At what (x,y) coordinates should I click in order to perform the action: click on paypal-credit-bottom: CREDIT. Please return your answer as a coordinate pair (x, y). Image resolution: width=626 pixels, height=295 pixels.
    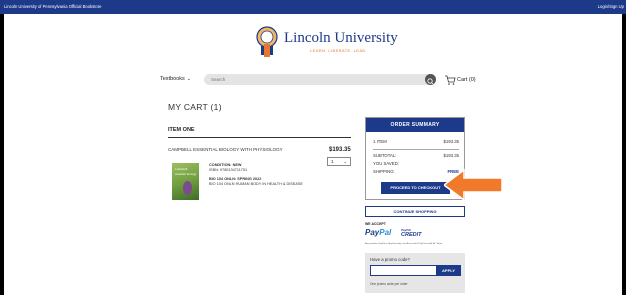
    Looking at the image, I should click on (411, 235).